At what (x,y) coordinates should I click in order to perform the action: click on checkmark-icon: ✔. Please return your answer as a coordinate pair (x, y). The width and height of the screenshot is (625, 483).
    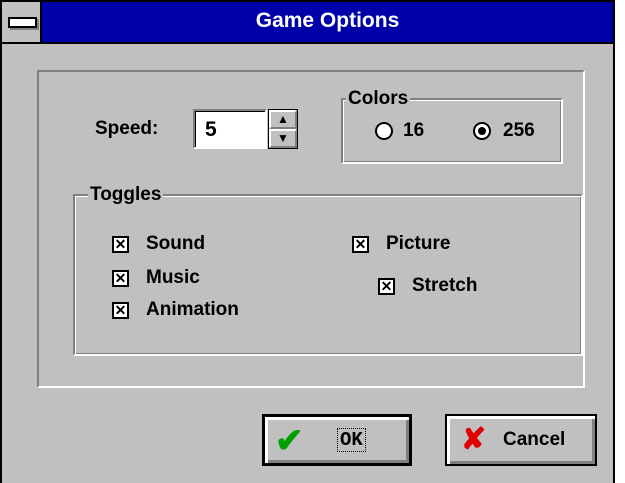
    Looking at the image, I should click on (289, 441).